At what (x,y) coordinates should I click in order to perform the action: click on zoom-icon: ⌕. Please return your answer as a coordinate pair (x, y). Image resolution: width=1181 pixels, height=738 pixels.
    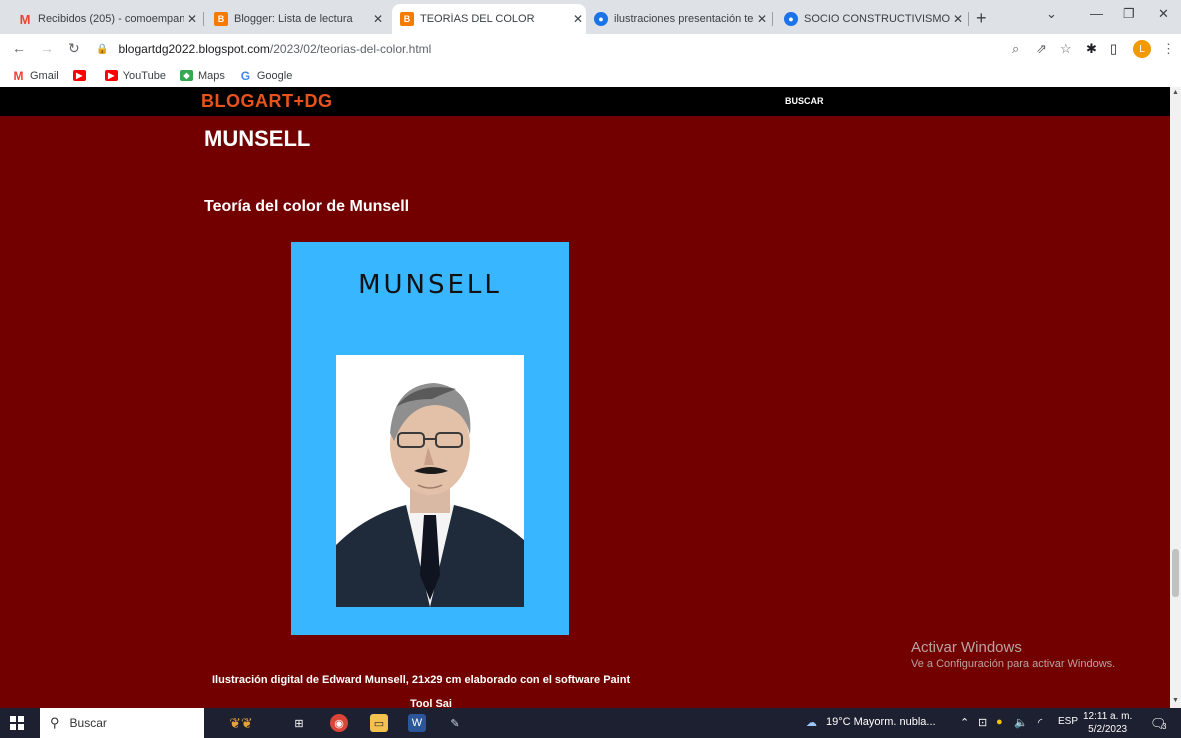
    Looking at the image, I should click on (1015, 49).